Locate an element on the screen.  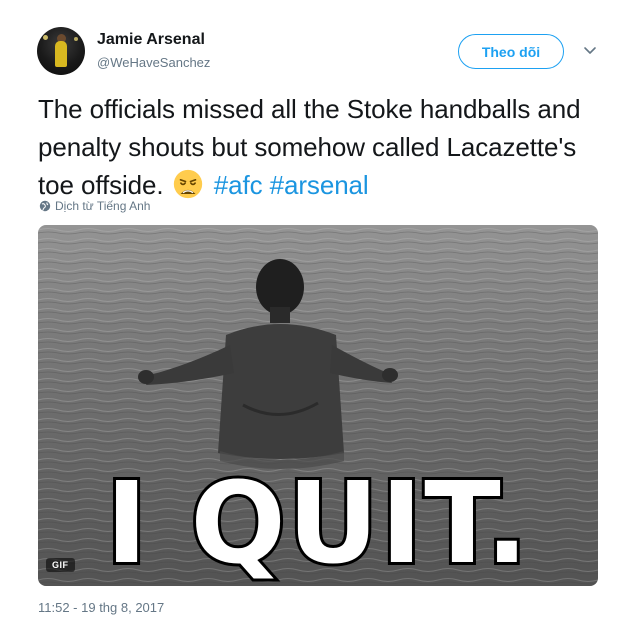
translate-link: Dịch từ Tiếng Anh is located at coordinates (94, 206).